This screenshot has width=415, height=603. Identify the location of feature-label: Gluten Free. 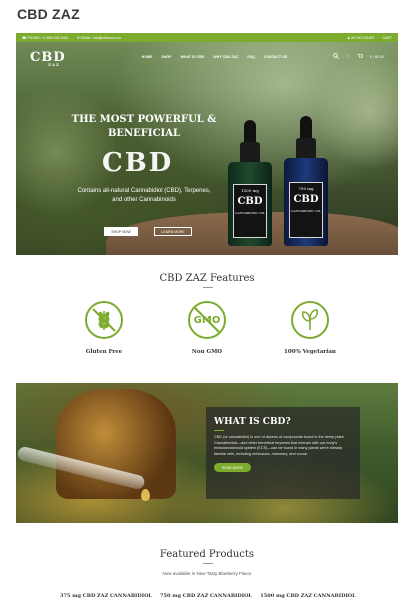
(104, 352).